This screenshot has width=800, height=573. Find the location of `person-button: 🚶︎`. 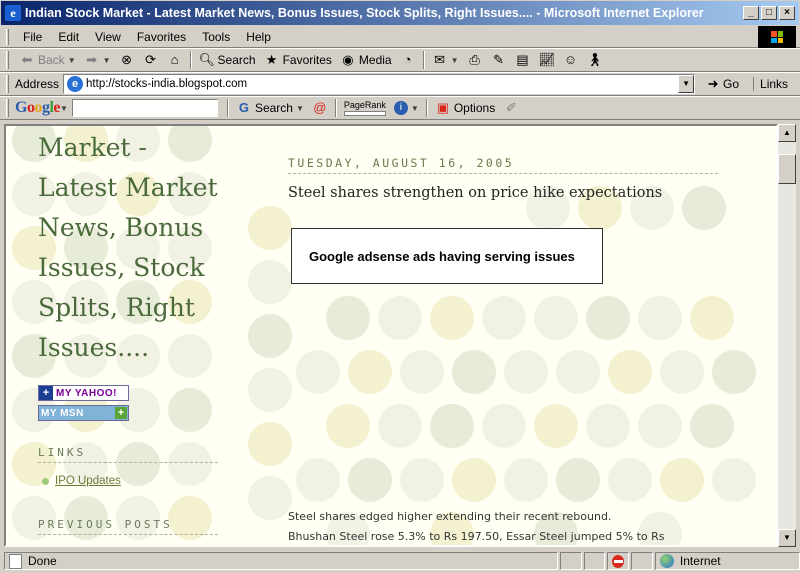

person-button: 🚶︎ is located at coordinates (595, 60).